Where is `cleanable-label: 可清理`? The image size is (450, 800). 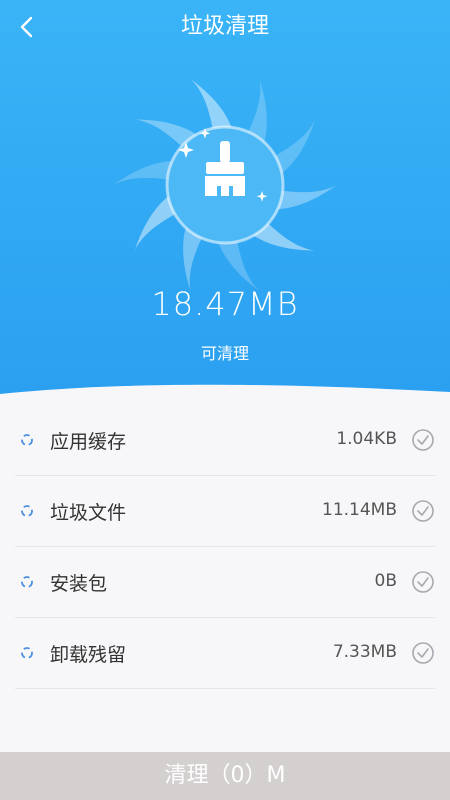
cleanable-label: 可清理 is located at coordinates (224, 353).